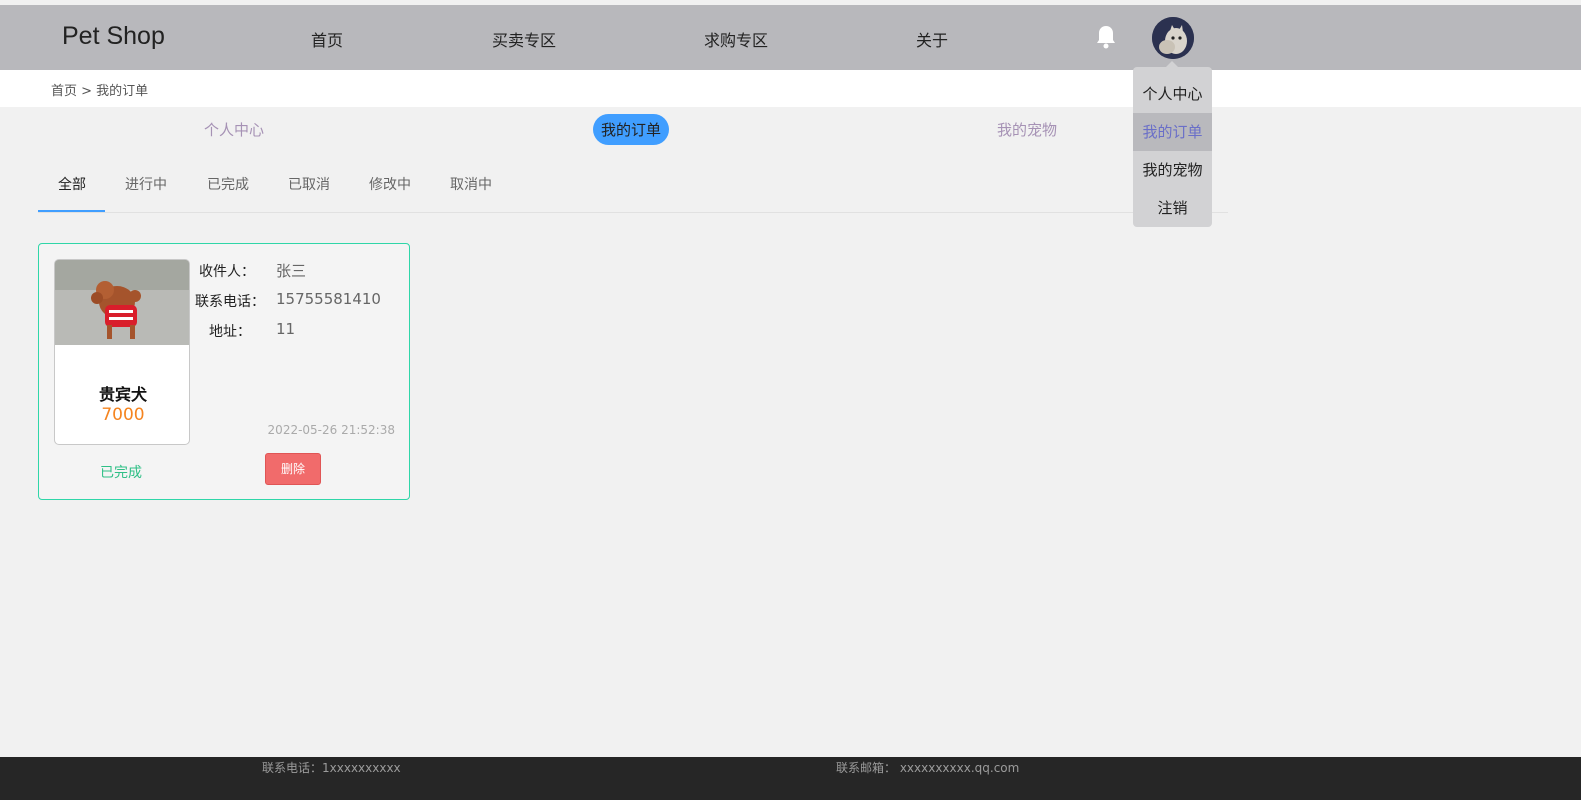  Describe the element at coordinates (1173, 38) in the screenshot. I see `avatar` at that location.